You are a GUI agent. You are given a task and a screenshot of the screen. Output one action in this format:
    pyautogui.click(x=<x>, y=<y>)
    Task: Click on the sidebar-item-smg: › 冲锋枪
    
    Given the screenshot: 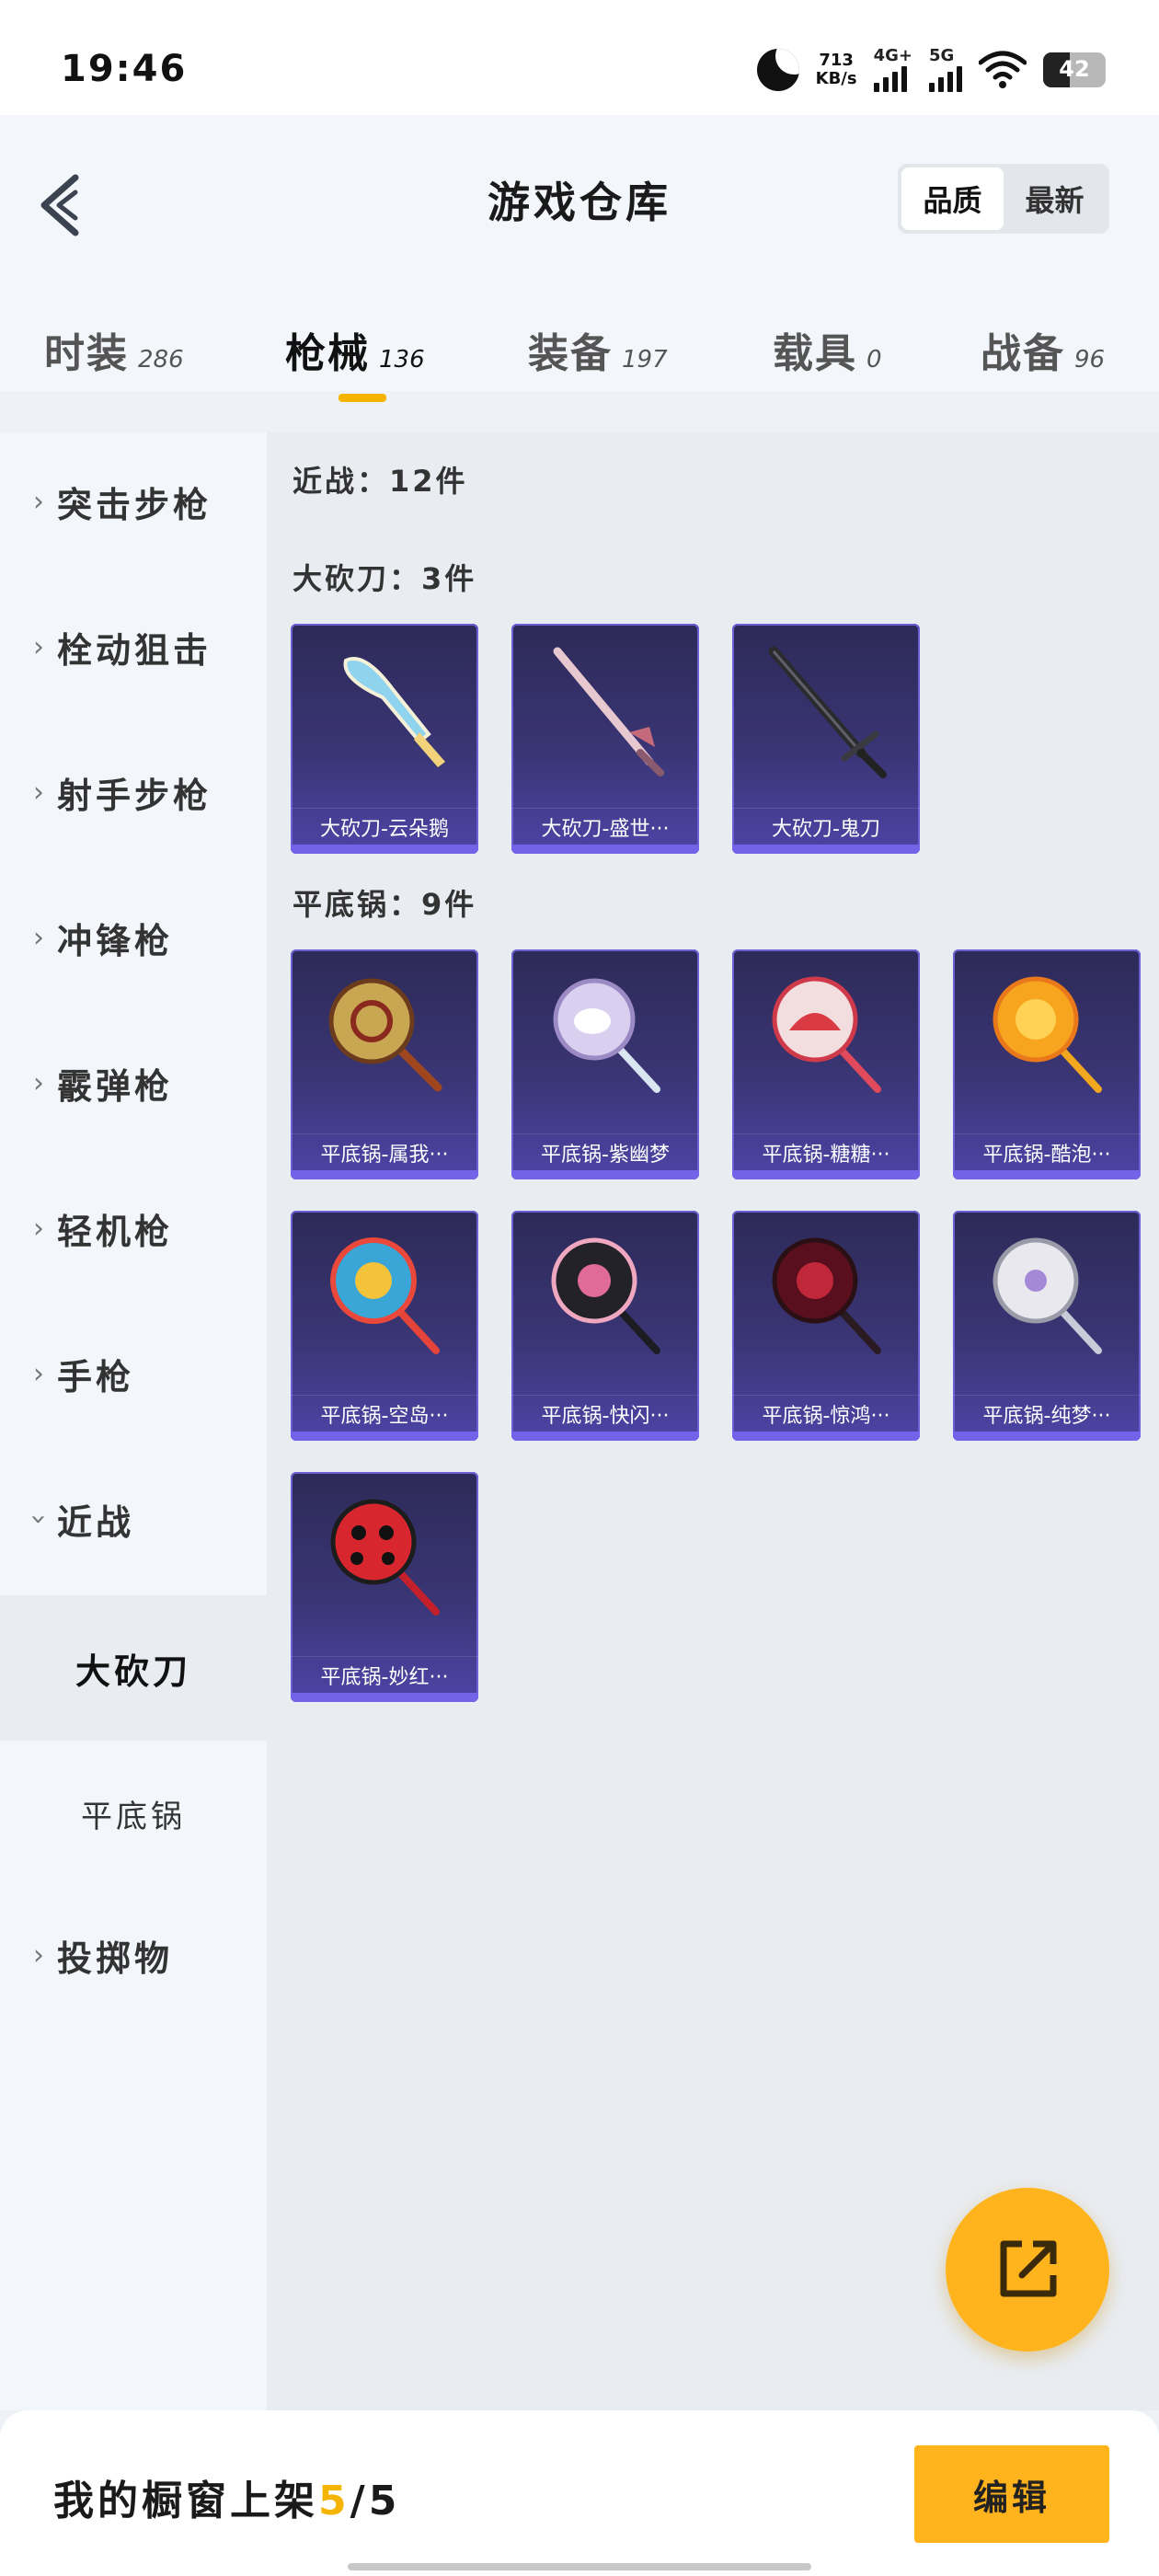 What is the action you would take?
    pyautogui.click(x=133, y=937)
    